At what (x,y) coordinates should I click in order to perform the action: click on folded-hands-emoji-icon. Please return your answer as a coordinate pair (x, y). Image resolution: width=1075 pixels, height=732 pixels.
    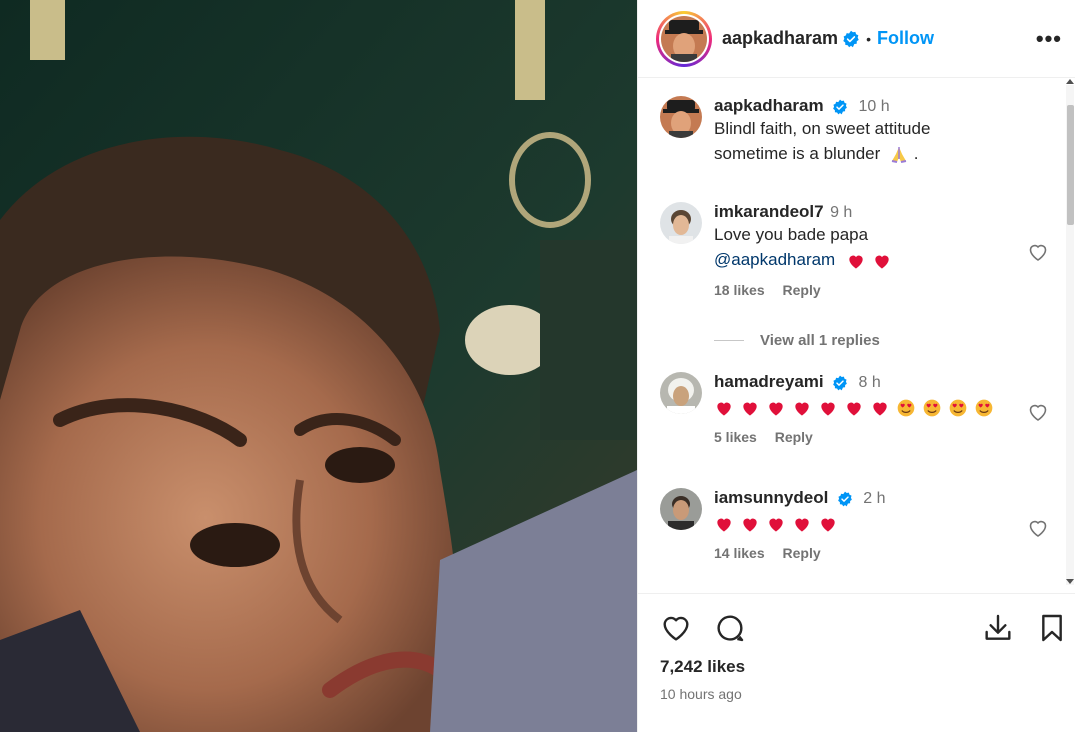
    Looking at the image, I should click on (899, 154).